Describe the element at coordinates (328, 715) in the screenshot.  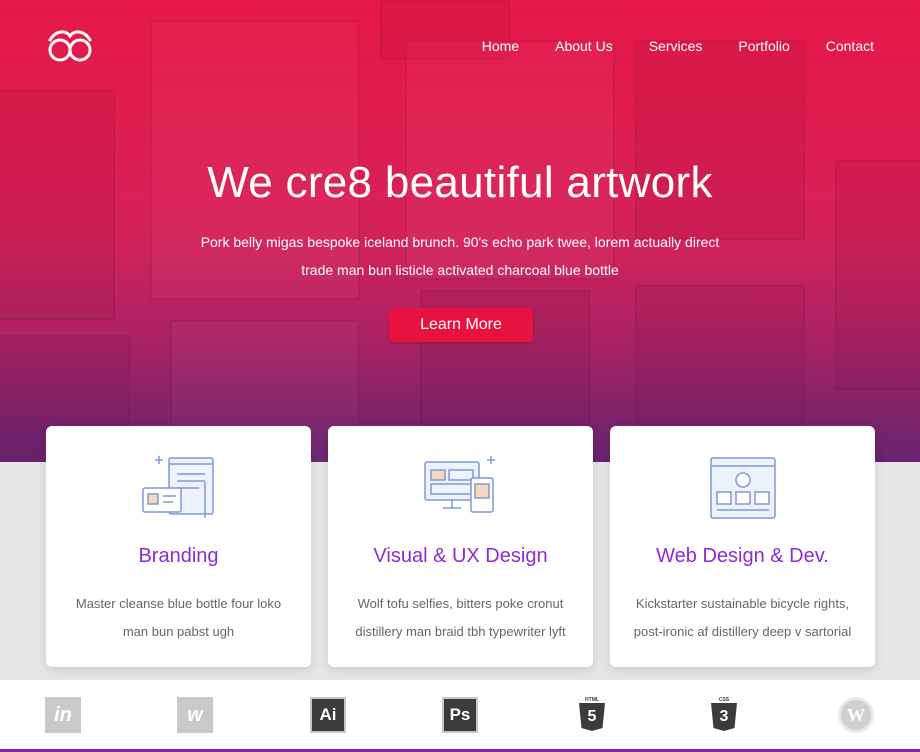
I see `illustrator-icon: Ai` at that location.